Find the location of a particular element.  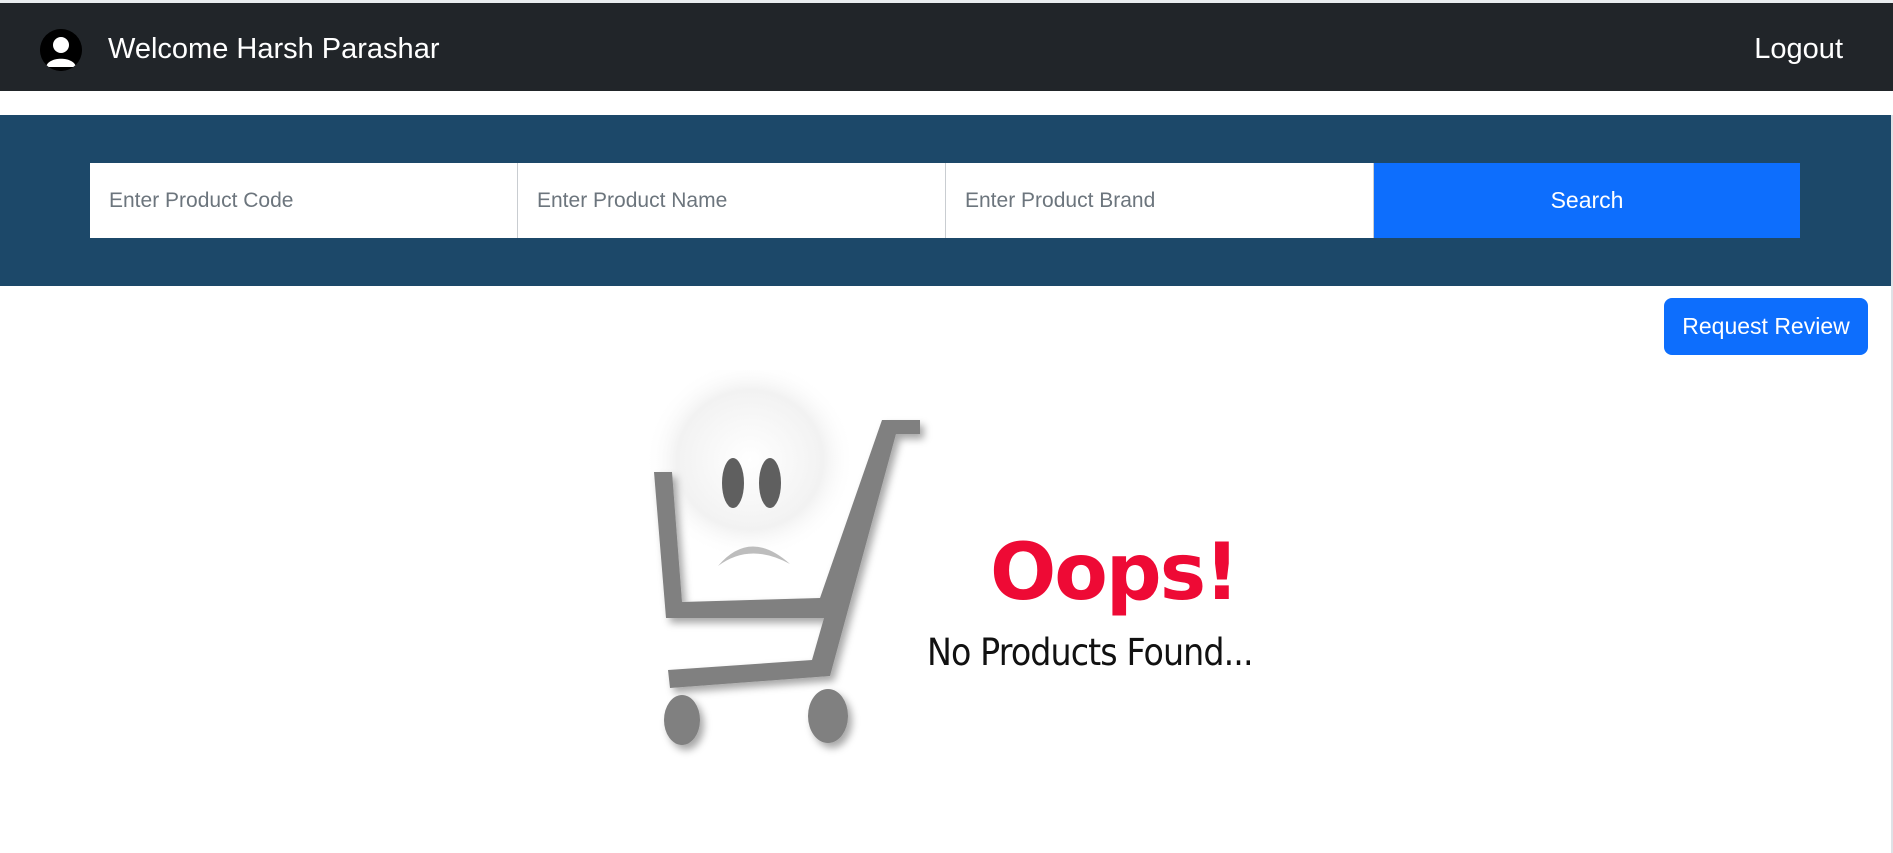

request-review-button: Request Review is located at coordinates (1766, 326).